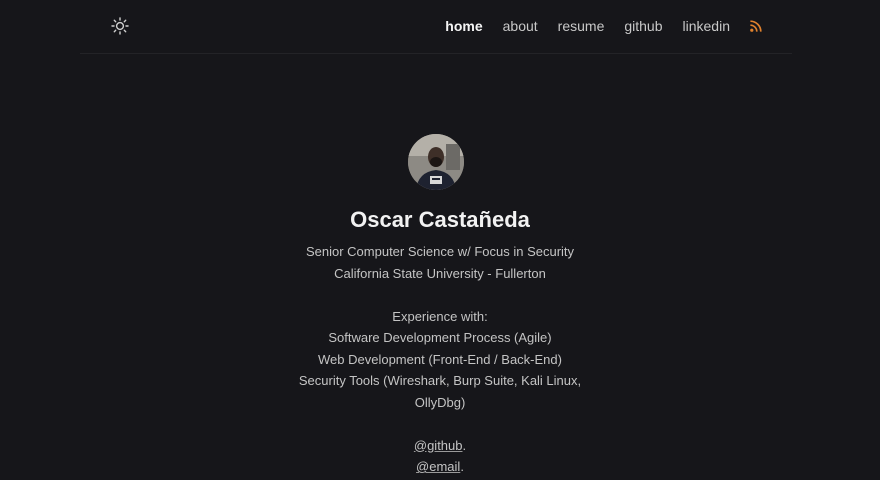  I want to click on main-nav: home about resume github linkedin, so click(593, 26).